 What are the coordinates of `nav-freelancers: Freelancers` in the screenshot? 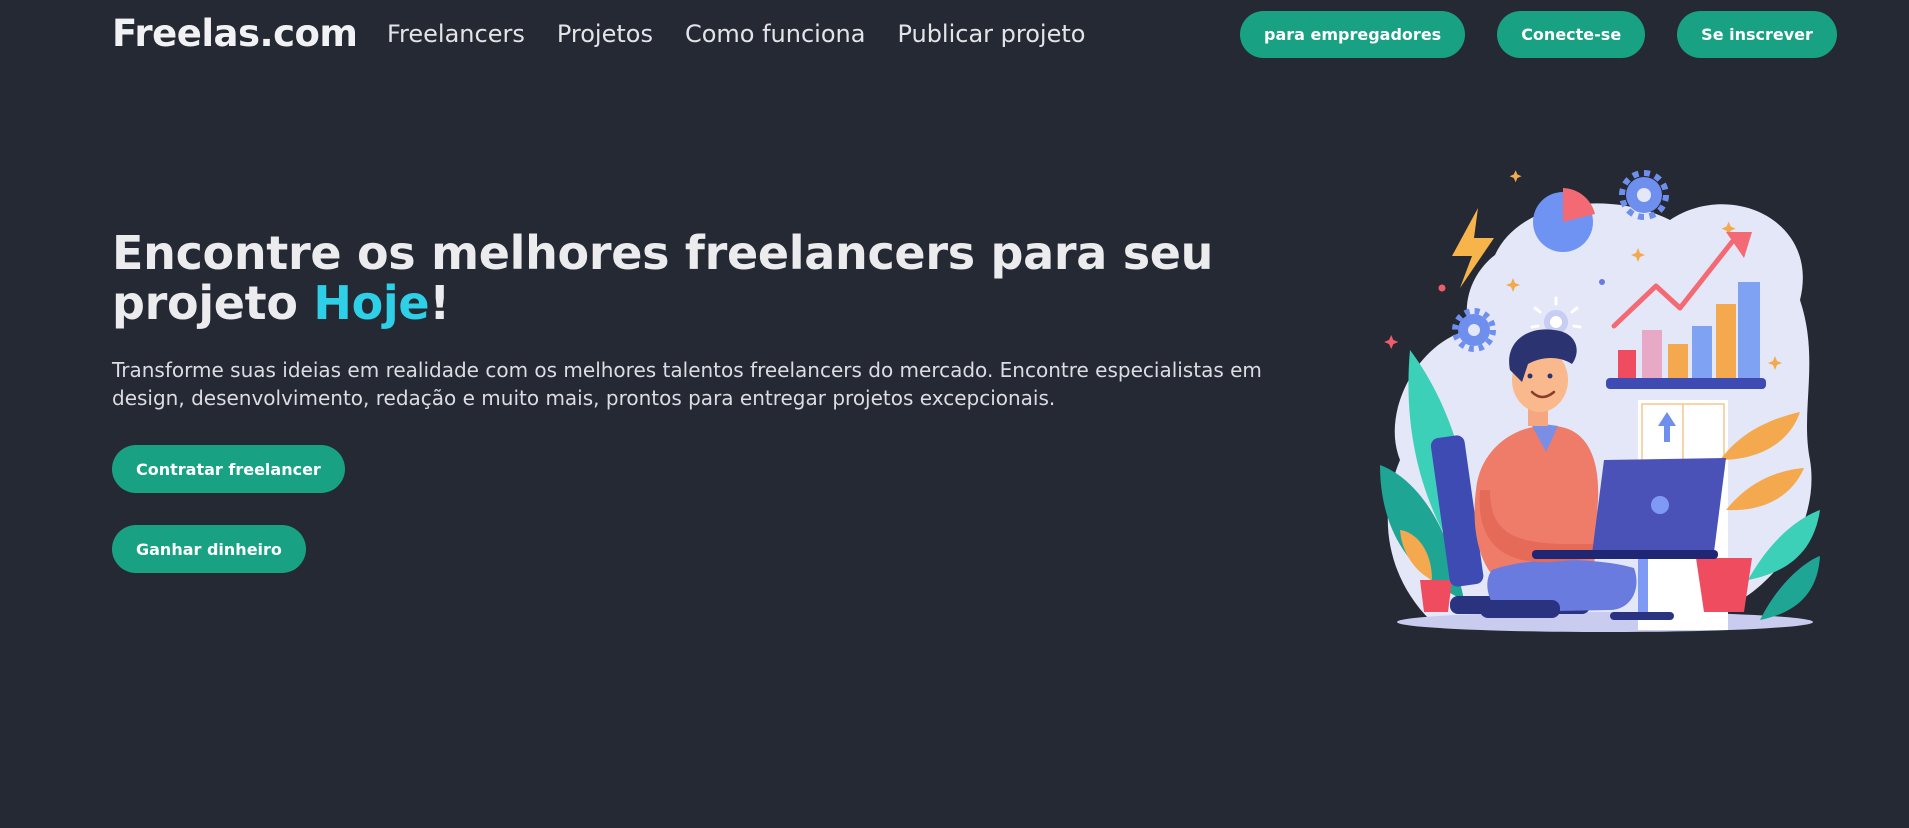 It's located at (456, 34).